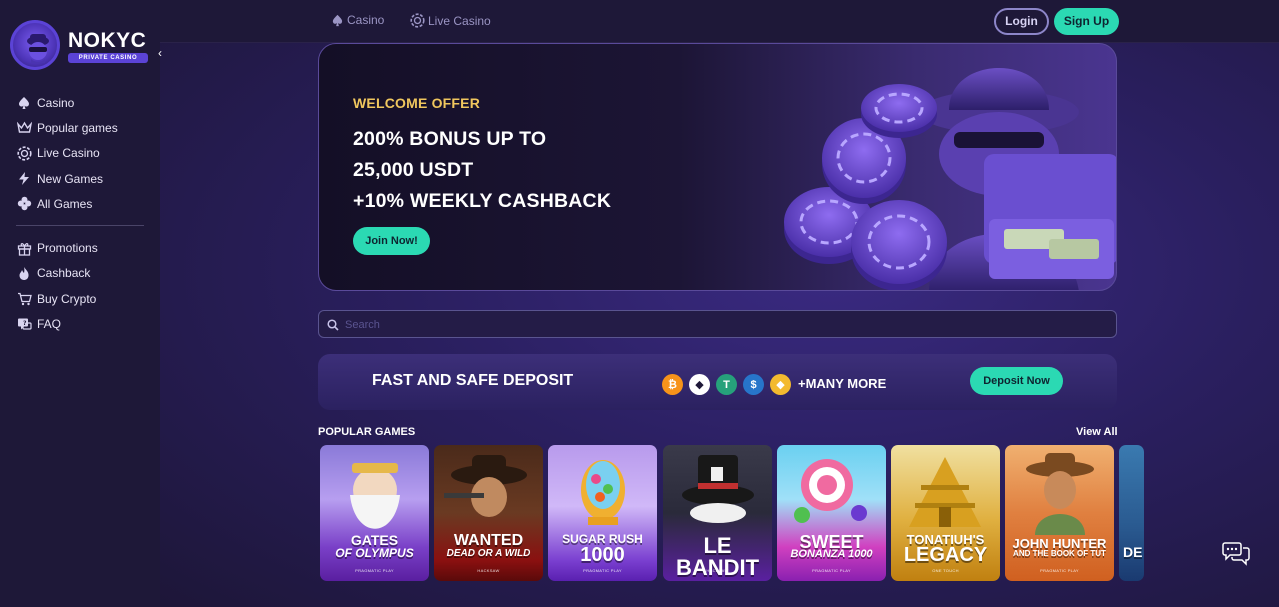  What do you see at coordinates (391, 241) in the screenshot?
I see `join-now-button: Join Now!` at bounding box center [391, 241].